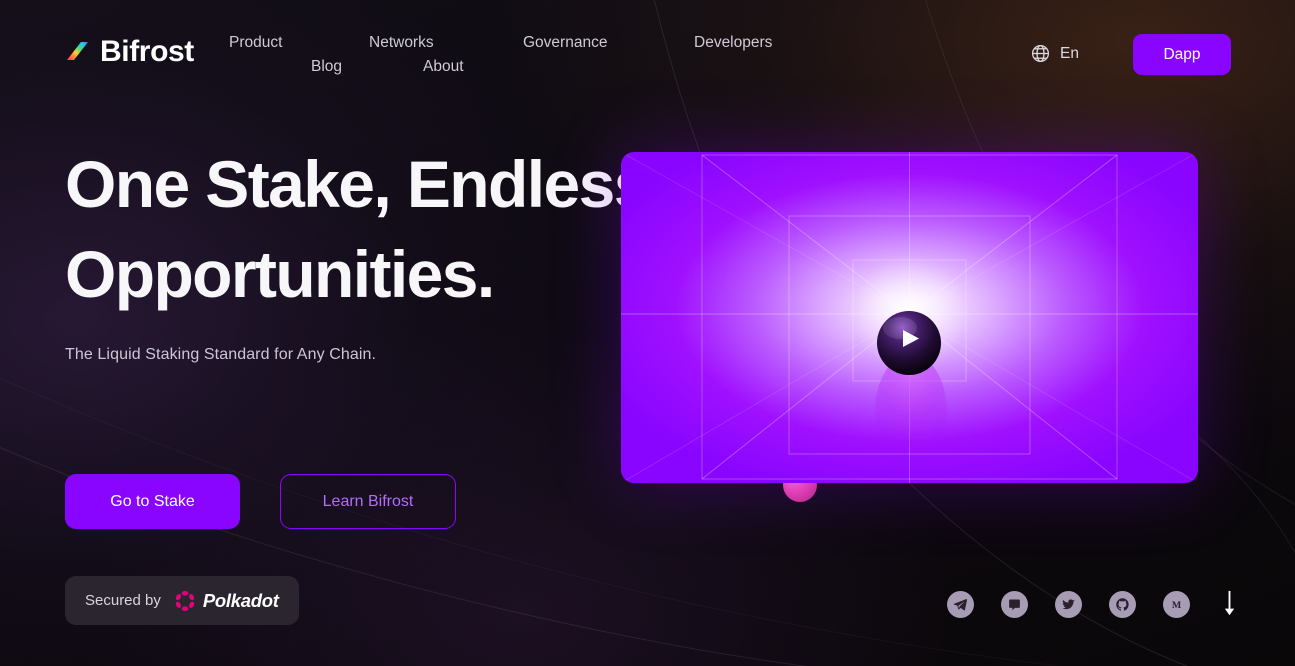 The height and width of the screenshot is (666, 1295). What do you see at coordinates (565, 43) in the screenshot?
I see `nav-item-governance: Governance` at bounding box center [565, 43].